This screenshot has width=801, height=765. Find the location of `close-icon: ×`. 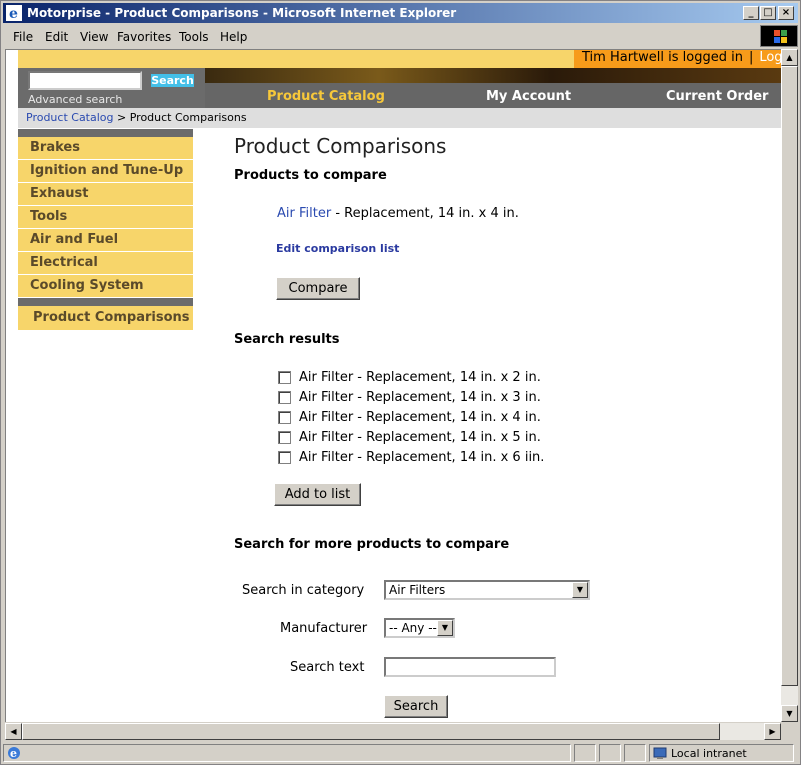

close-icon: × is located at coordinates (786, 13).